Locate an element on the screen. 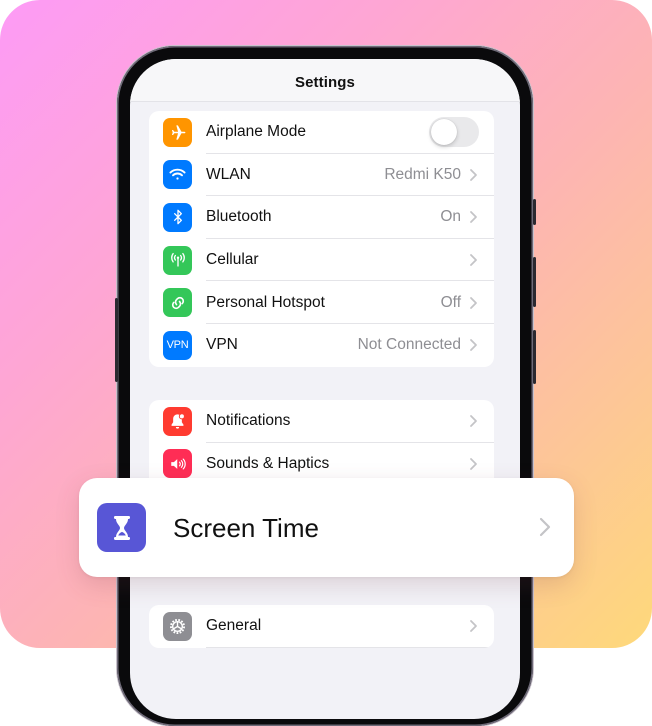 The height and width of the screenshot is (726, 652). bluetooth-icon is located at coordinates (177, 217).